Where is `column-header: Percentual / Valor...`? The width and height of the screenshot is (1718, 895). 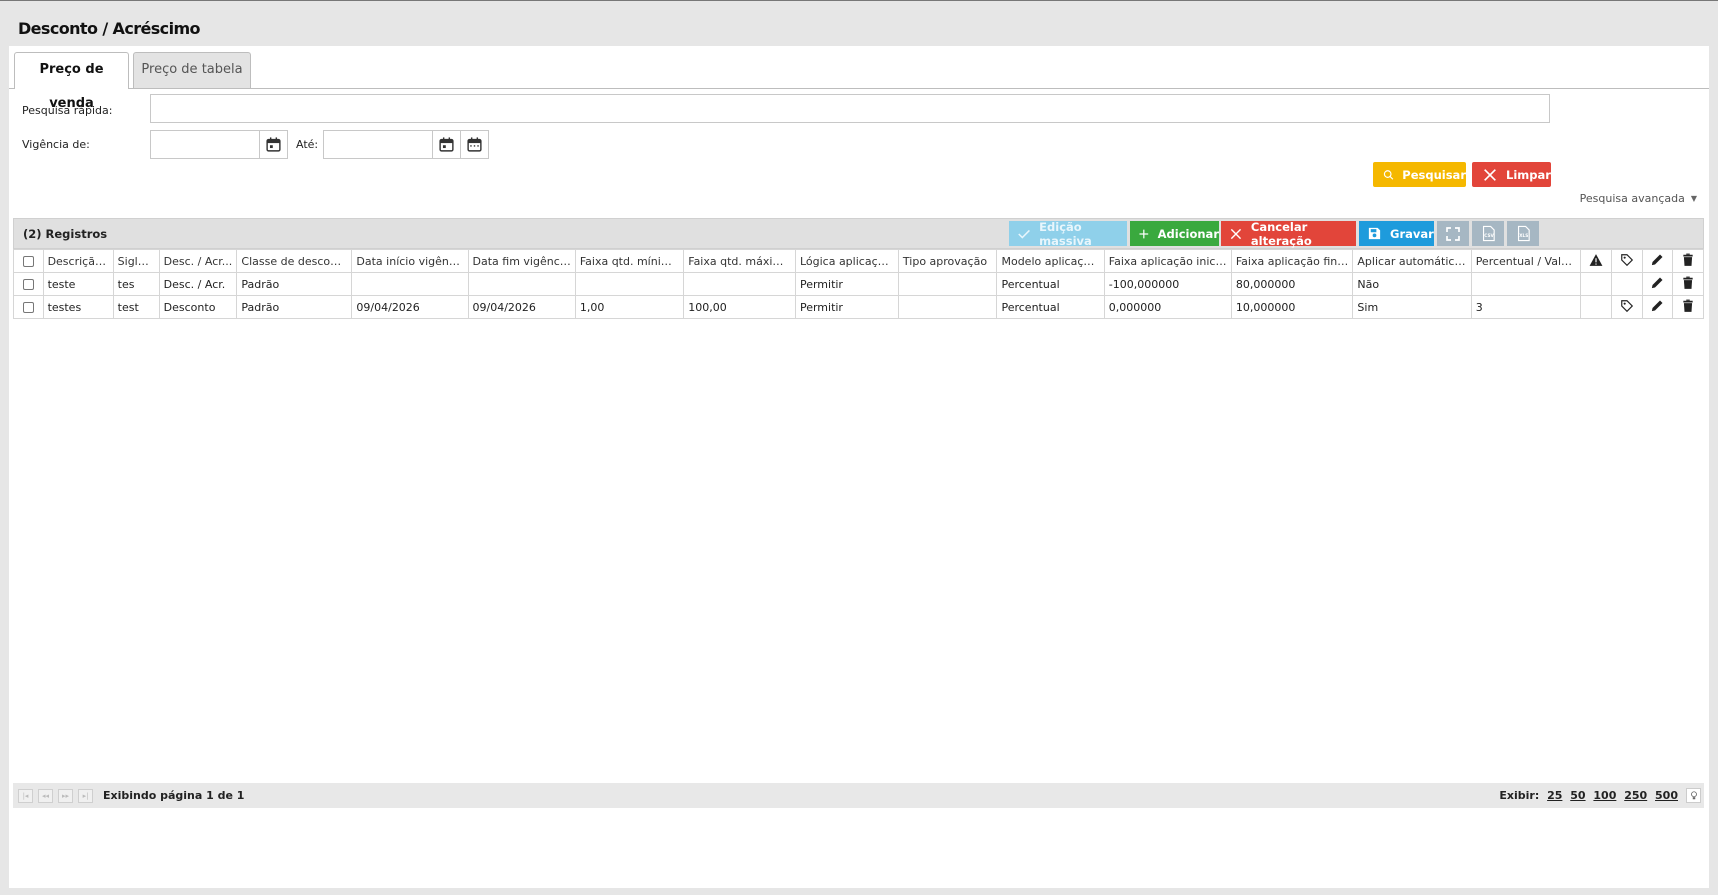 column-header: Percentual / Valor... is located at coordinates (1526, 261).